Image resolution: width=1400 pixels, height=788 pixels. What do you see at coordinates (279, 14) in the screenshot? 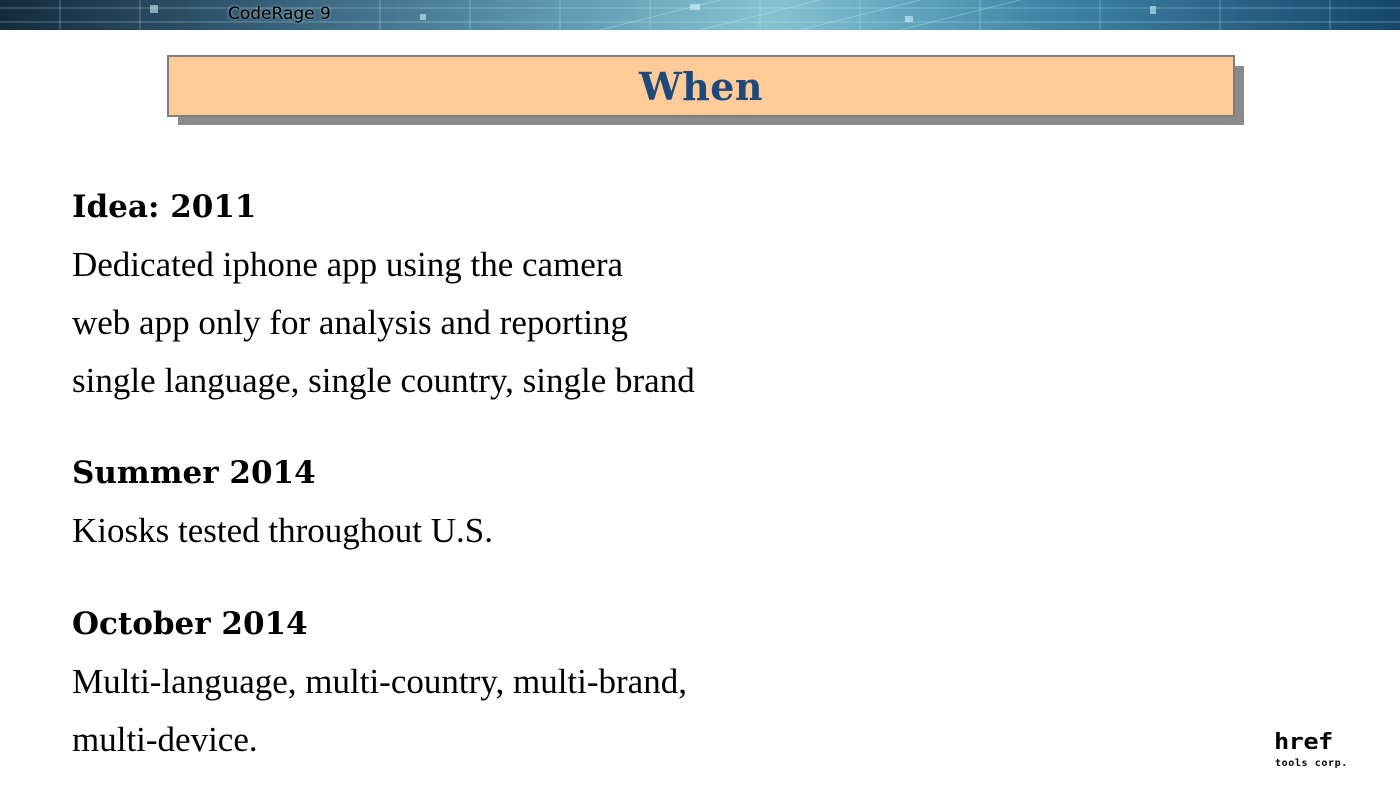
I see `banner-title: CodeRage 9` at bounding box center [279, 14].